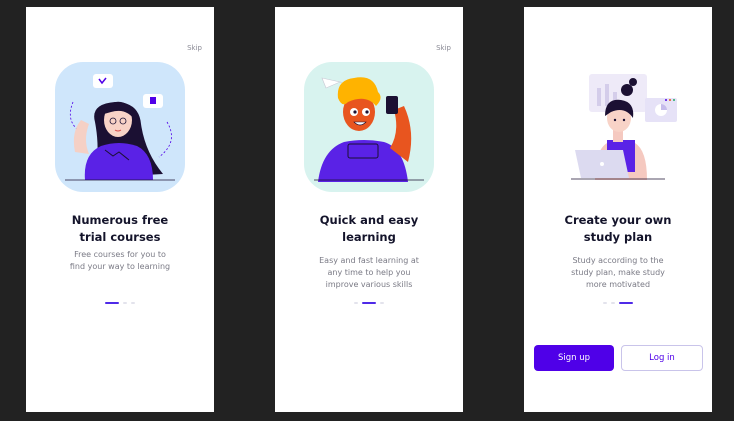  Describe the element at coordinates (120, 127) in the screenshot. I see `free-courses-illustration` at that location.